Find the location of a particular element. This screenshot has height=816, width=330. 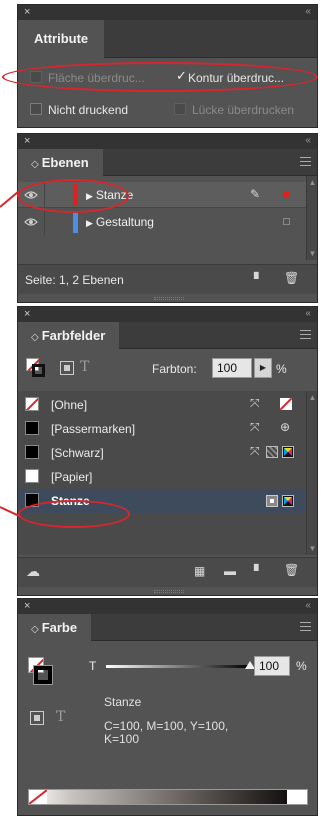

swatch-row-passermarken: [Passermarken] ⤧ ⊕ is located at coordinates (162, 428).